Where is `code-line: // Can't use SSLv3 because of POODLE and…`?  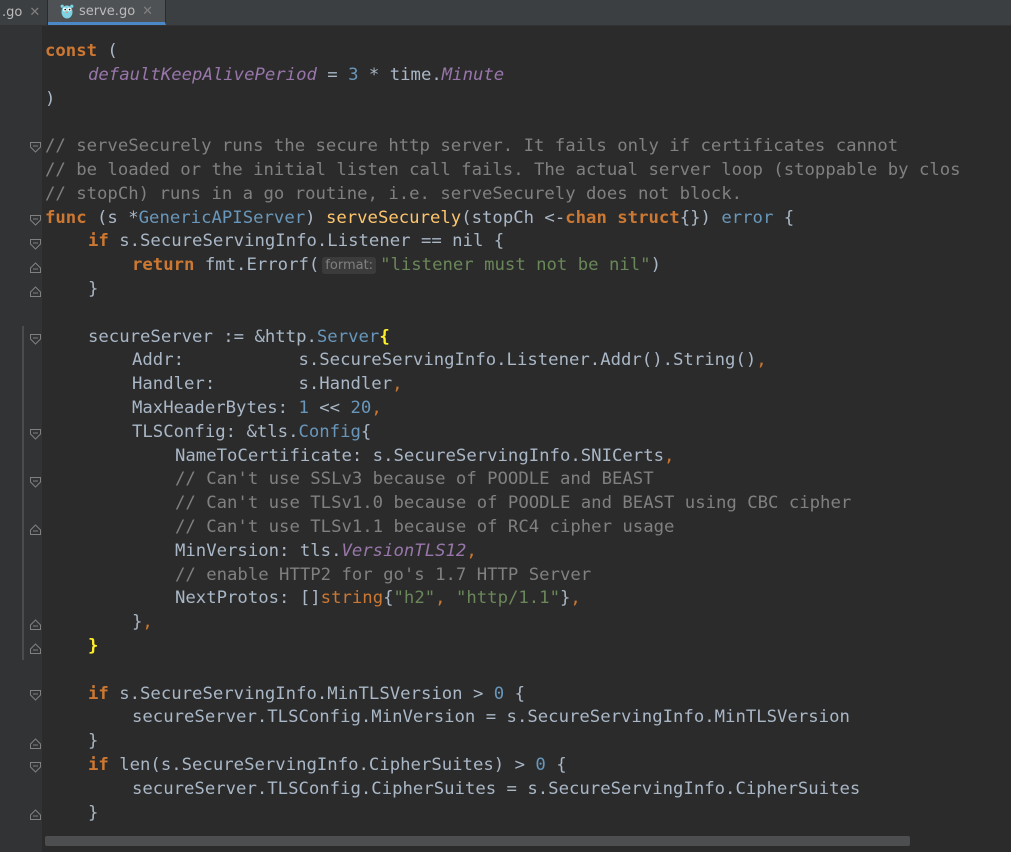 code-line: // Can't use SSLv3 because of POODLE and… is located at coordinates (503, 480).